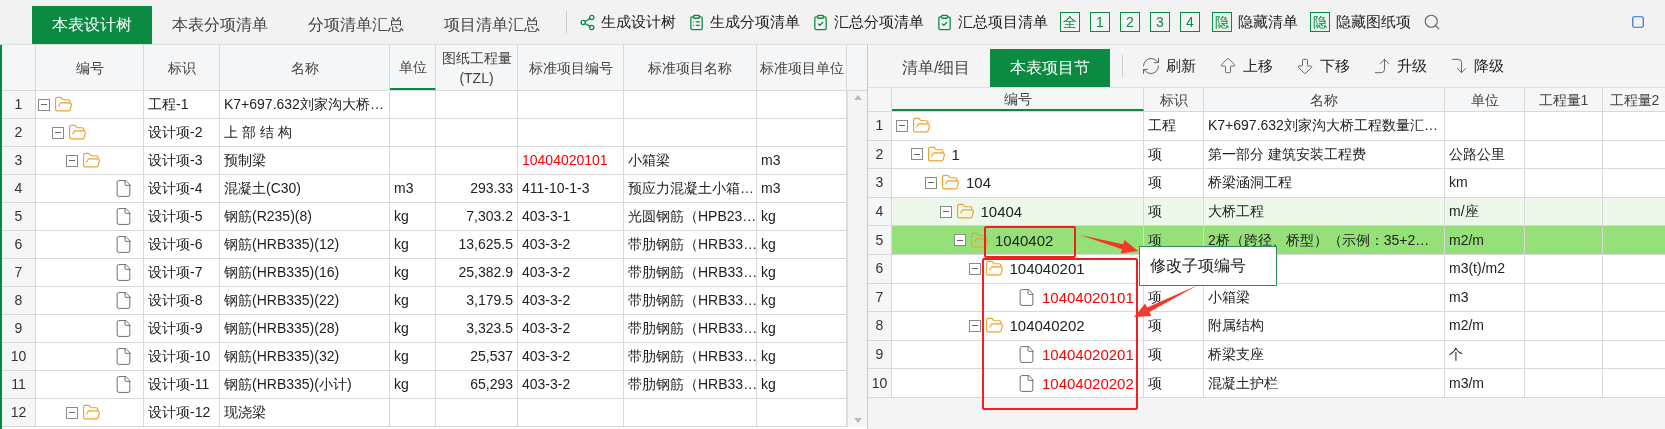 Image resolution: width=1665 pixels, height=429 pixels. What do you see at coordinates (1266, 183) in the screenshot?
I see `table-row: 3 104 项 桥梁涵洞工程 km` at bounding box center [1266, 183].